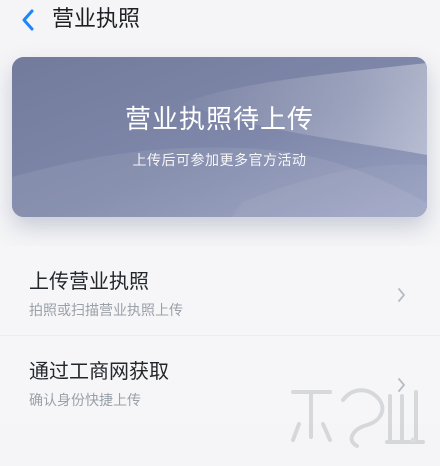  Describe the element at coordinates (99, 371) in the screenshot. I see `business-network-label: 通过工商网获取` at that location.